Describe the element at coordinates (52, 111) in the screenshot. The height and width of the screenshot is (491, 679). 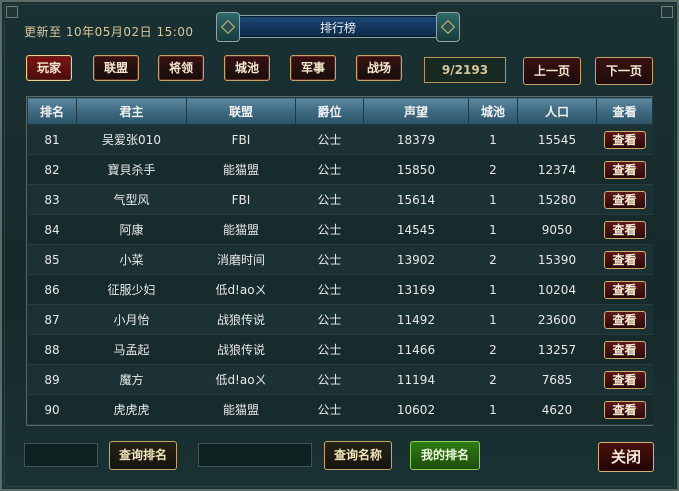
I see `column-header-rank: 排名` at that location.